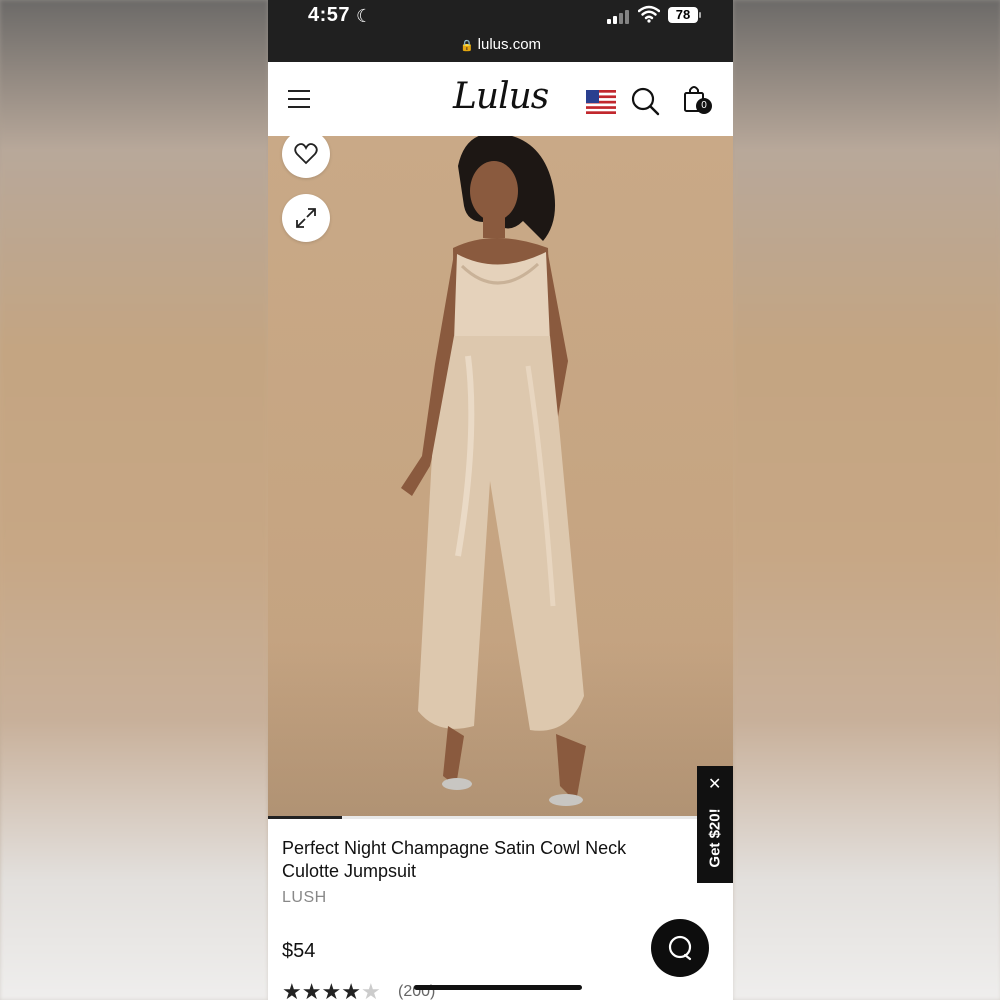 This screenshot has width=1000, height=1000. I want to click on us-flag-icon, so click(601, 102).